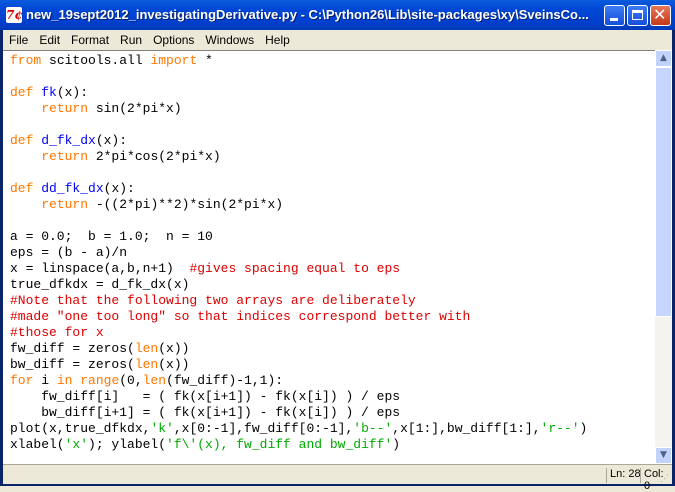 Image resolution: width=675 pixels, height=492 pixels. What do you see at coordinates (72, 364) in the screenshot?
I see `code-token: bw_diff = zeros(` at bounding box center [72, 364].